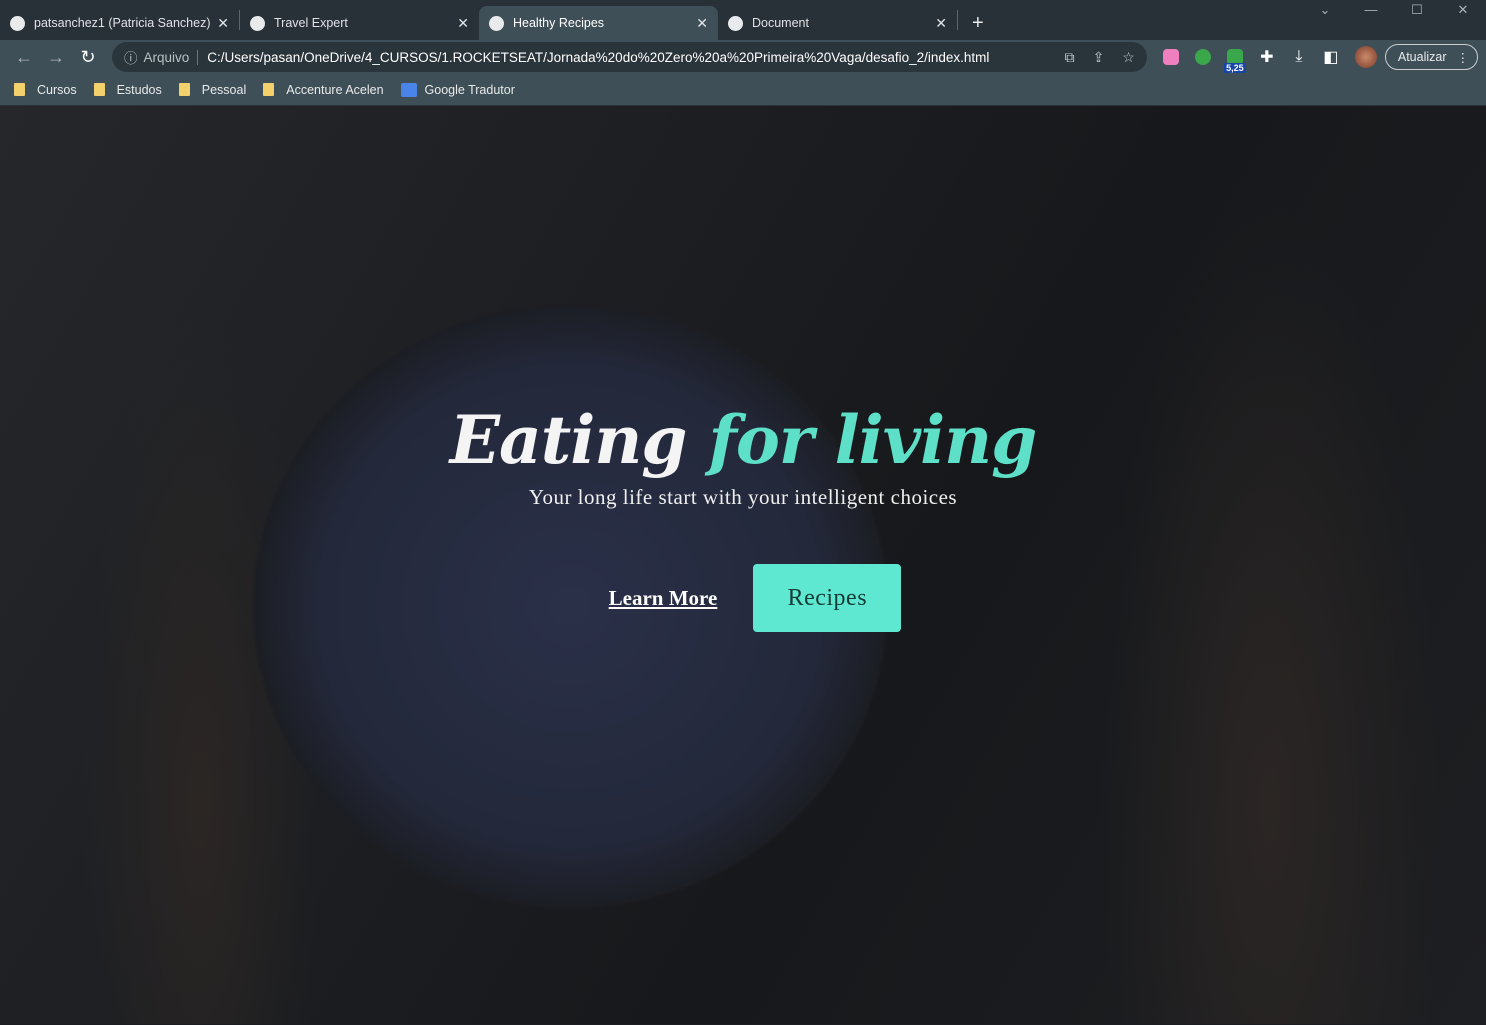 This screenshot has height=1025, width=1486. I want to click on tab-label: patsanchez1 (Patricia Sanchez), so click(122, 23).